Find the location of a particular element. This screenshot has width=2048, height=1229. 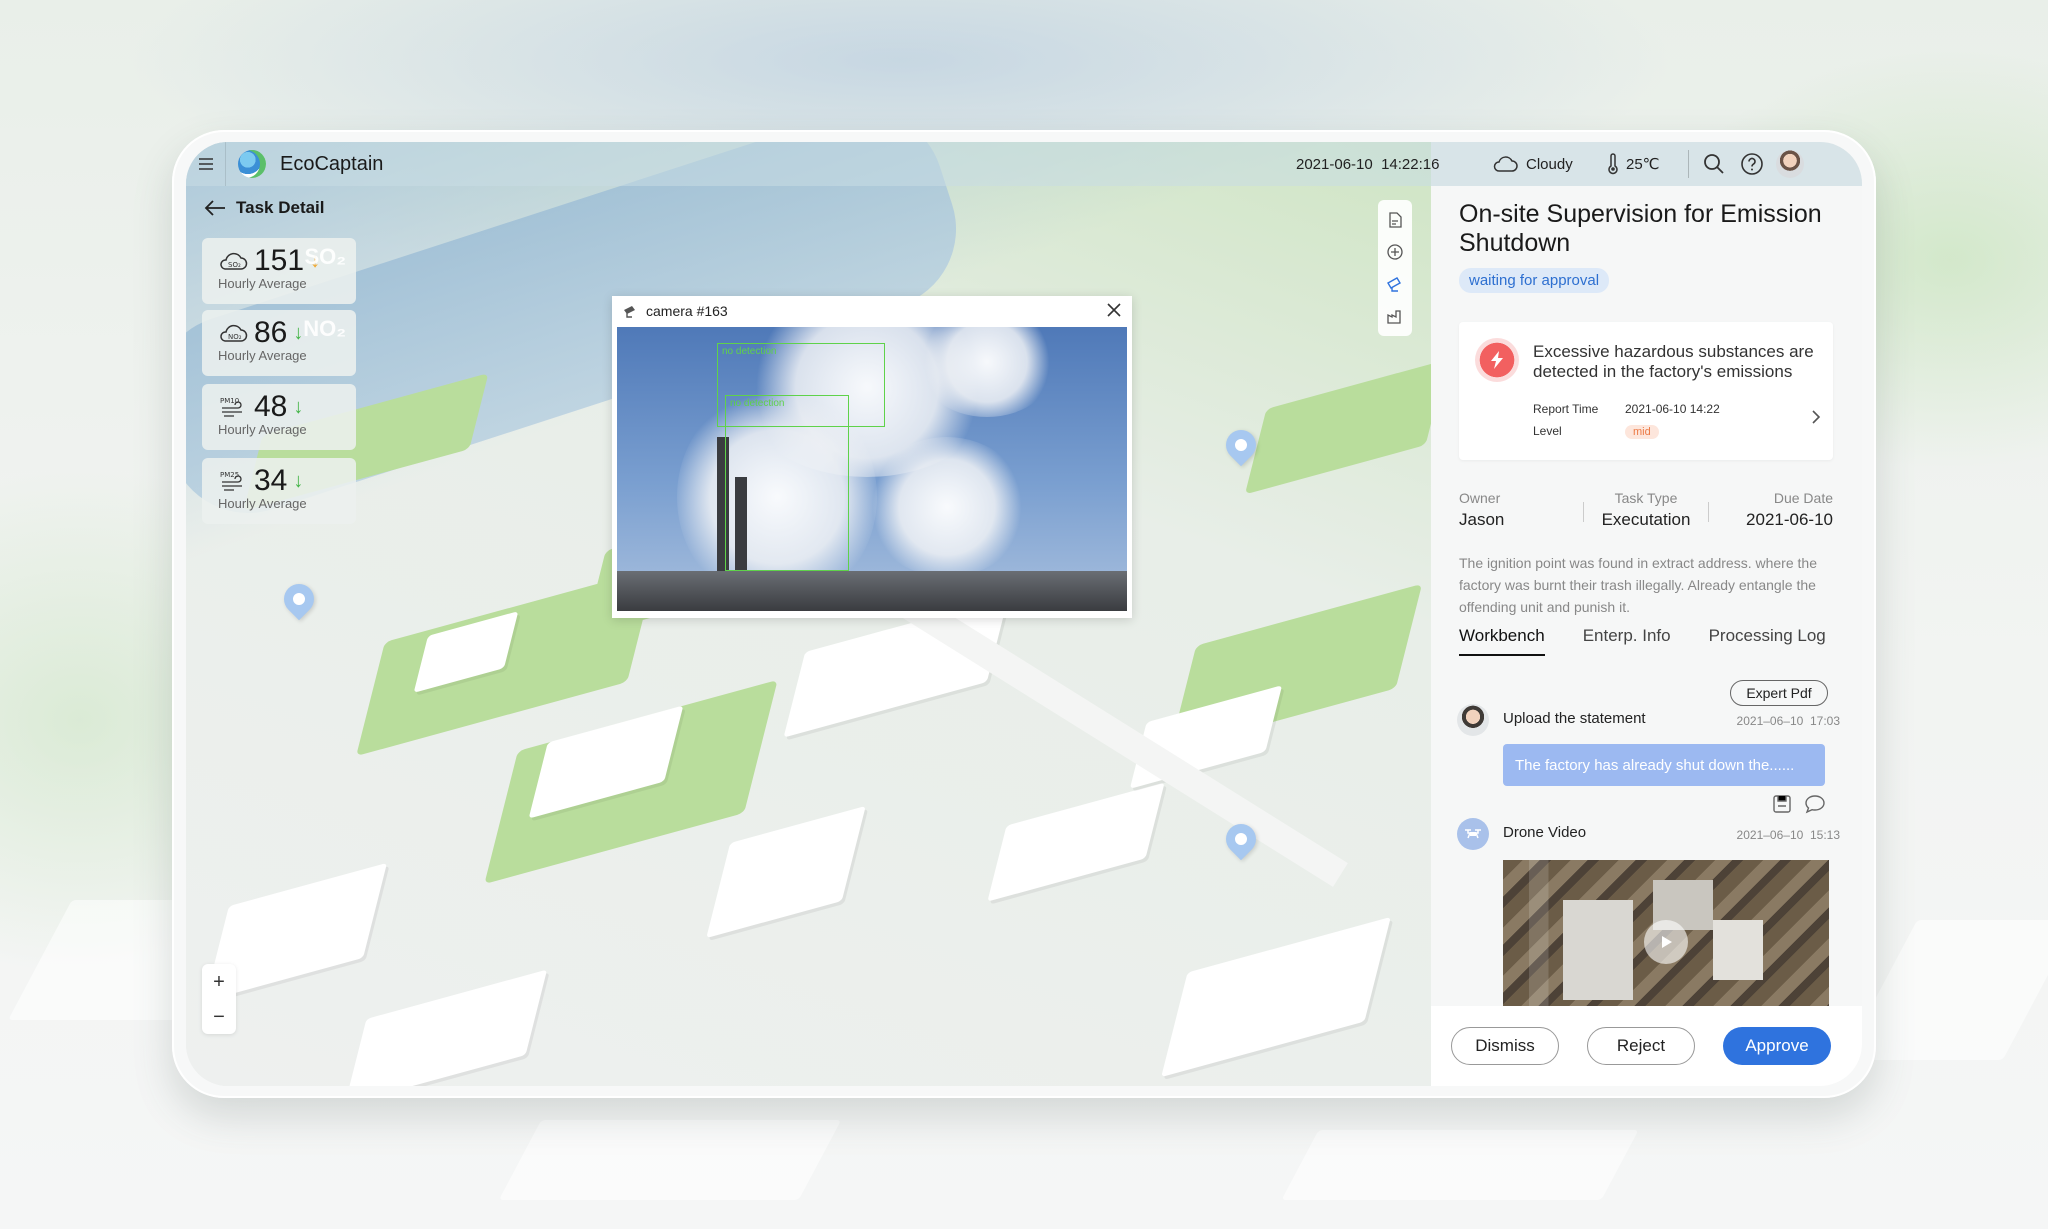

temperature: 25℃ is located at coordinates (1633, 164).